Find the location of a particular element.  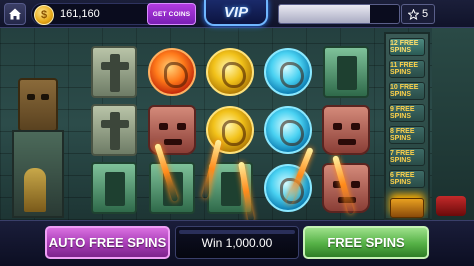

level-number: 5 is located at coordinates (425, 14).